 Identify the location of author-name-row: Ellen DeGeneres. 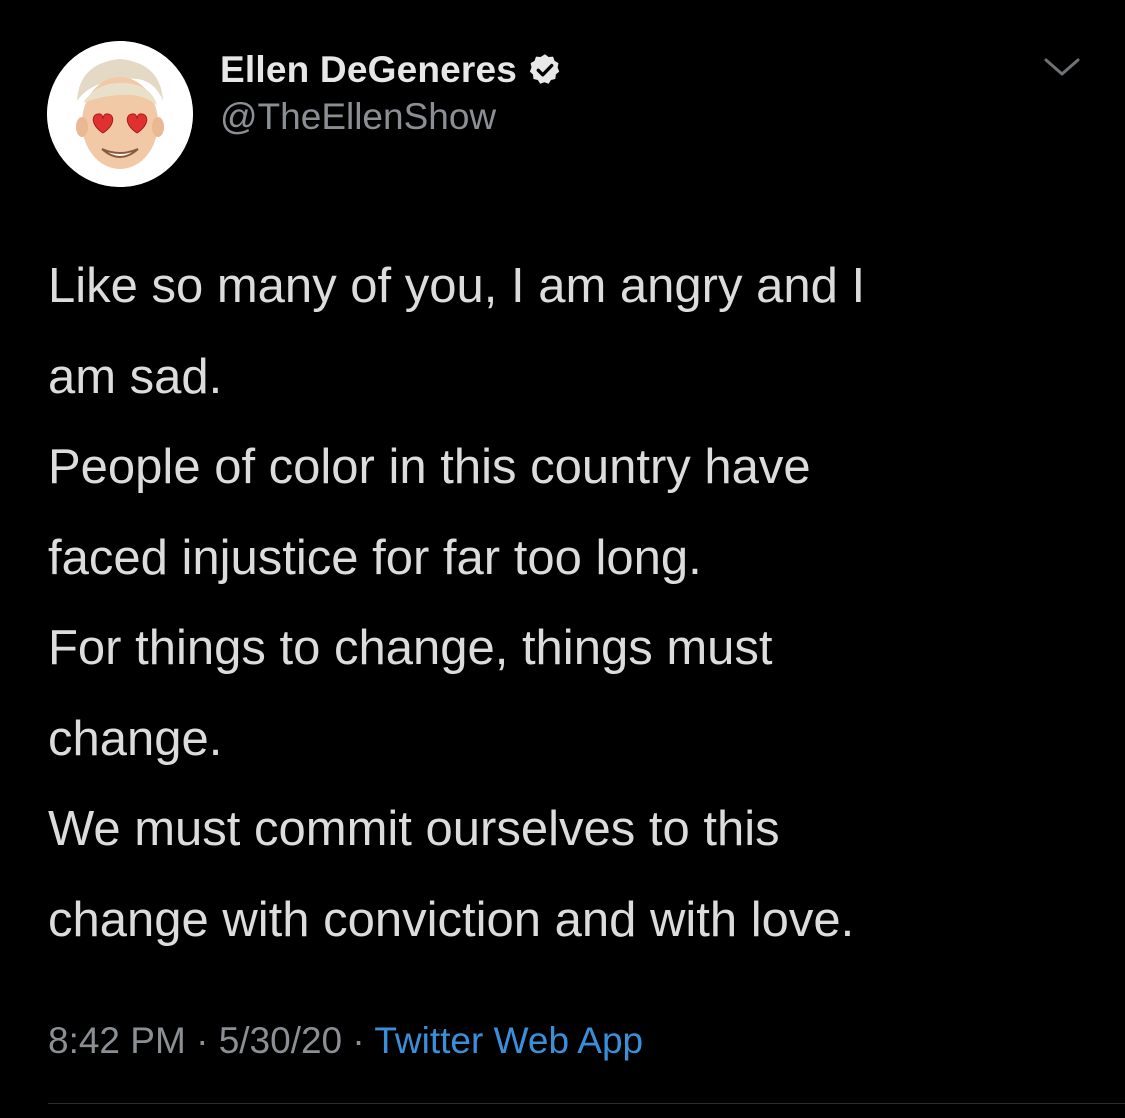
(391, 70).